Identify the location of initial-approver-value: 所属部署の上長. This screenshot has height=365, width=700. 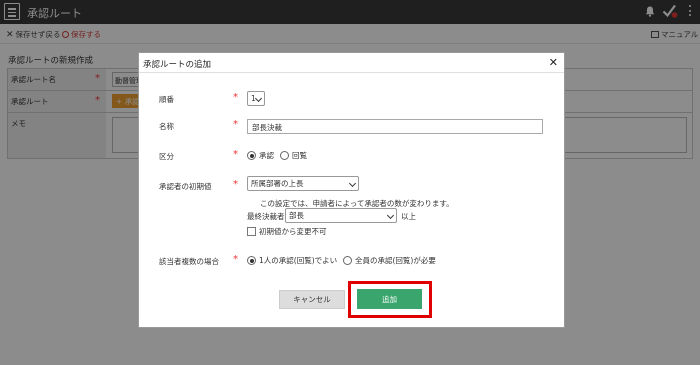
(277, 183).